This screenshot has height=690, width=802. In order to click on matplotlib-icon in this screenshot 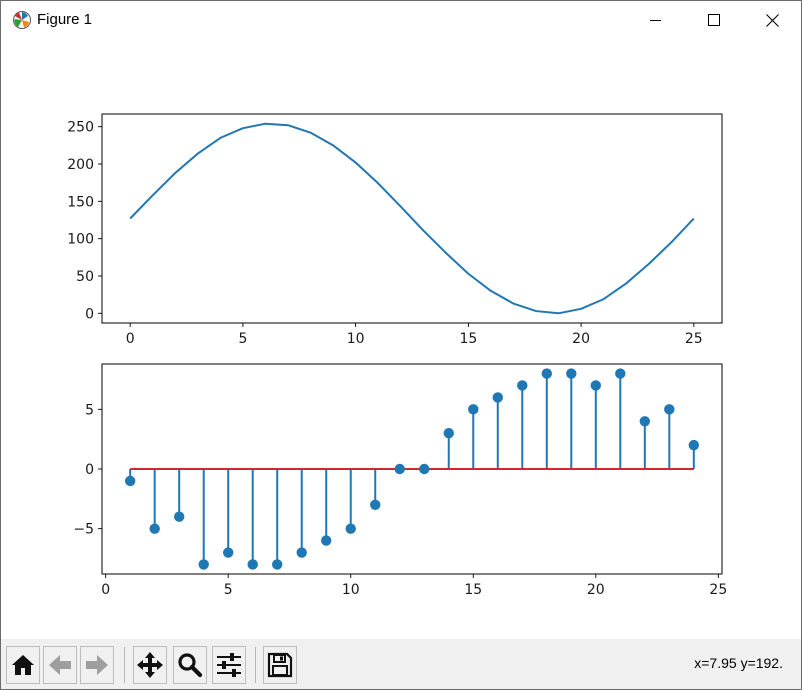, I will do `click(22, 20)`.